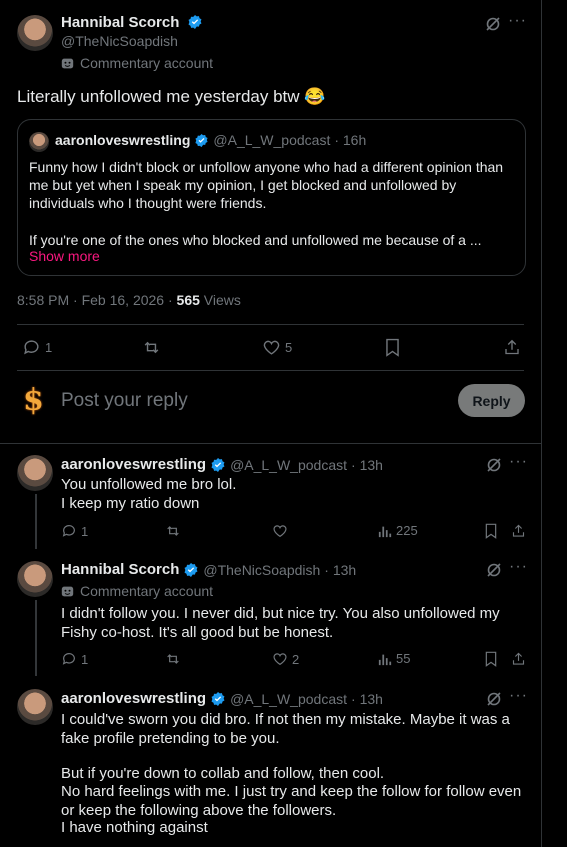 The image size is (567, 847). Describe the element at coordinates (350, 140) in the screenshot. I see `quote-time: · 16h` at that location.